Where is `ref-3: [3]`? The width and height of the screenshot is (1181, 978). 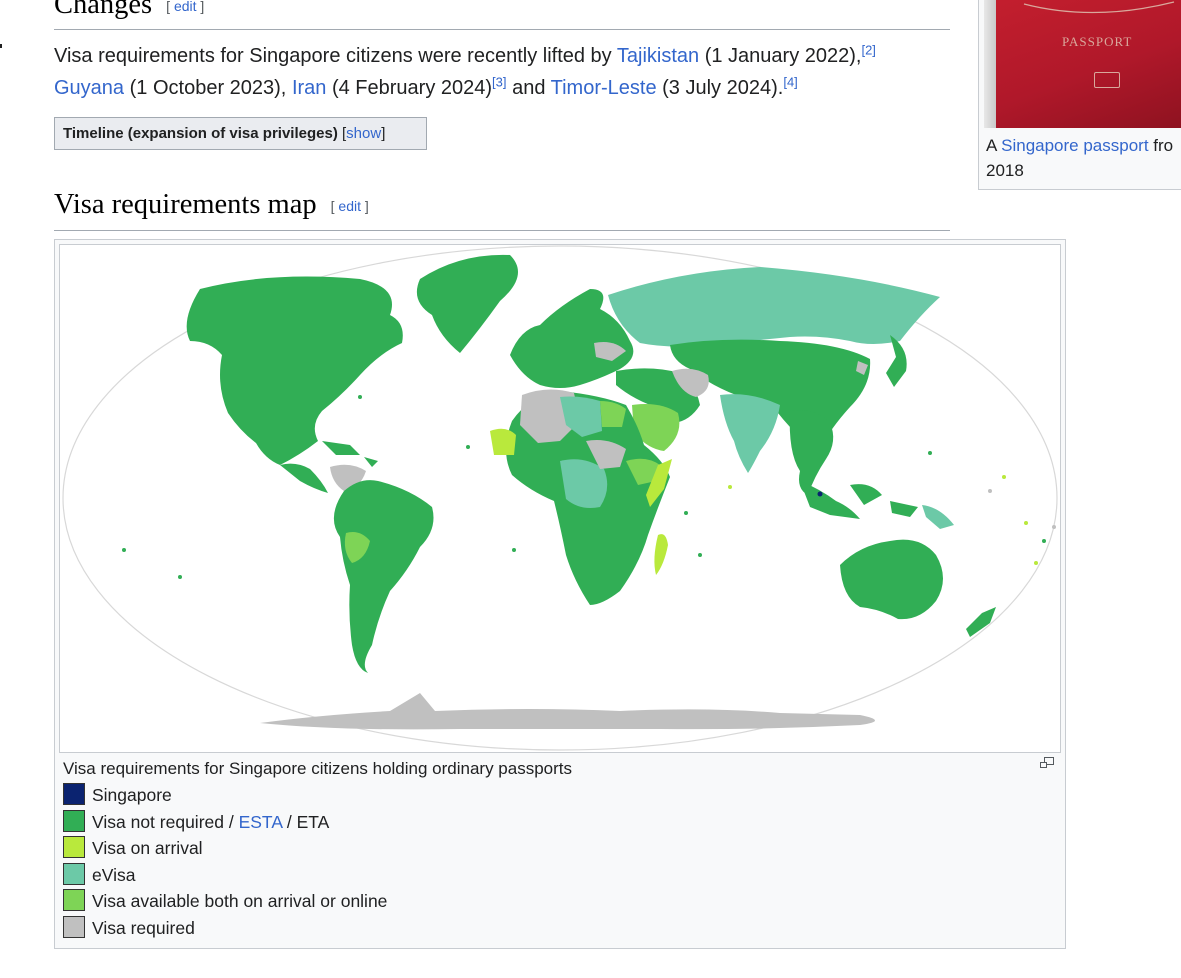 ref-3: [3] is located at coordinates (499, 81).